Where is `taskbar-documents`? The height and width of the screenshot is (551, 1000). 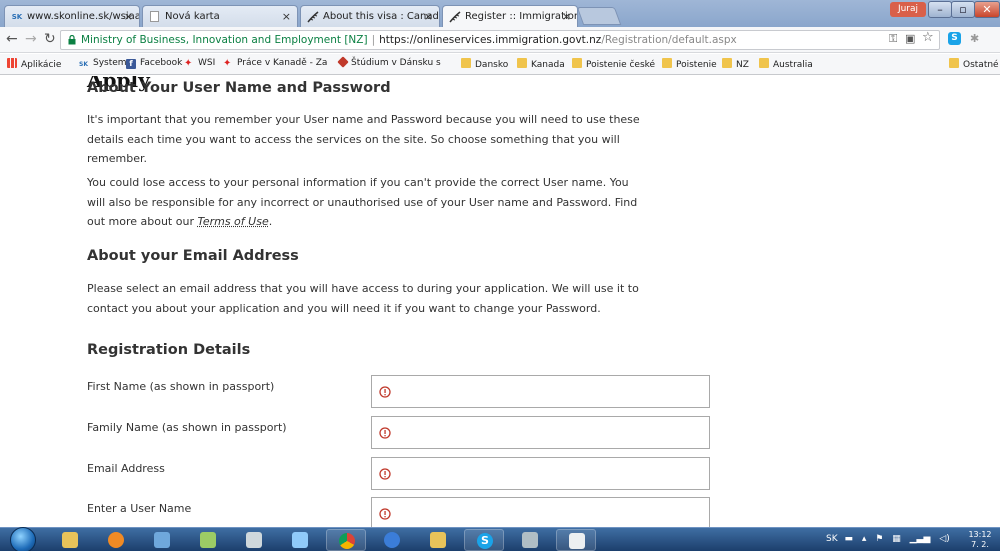
taskbar-documents is located at coordinates (530, 540).